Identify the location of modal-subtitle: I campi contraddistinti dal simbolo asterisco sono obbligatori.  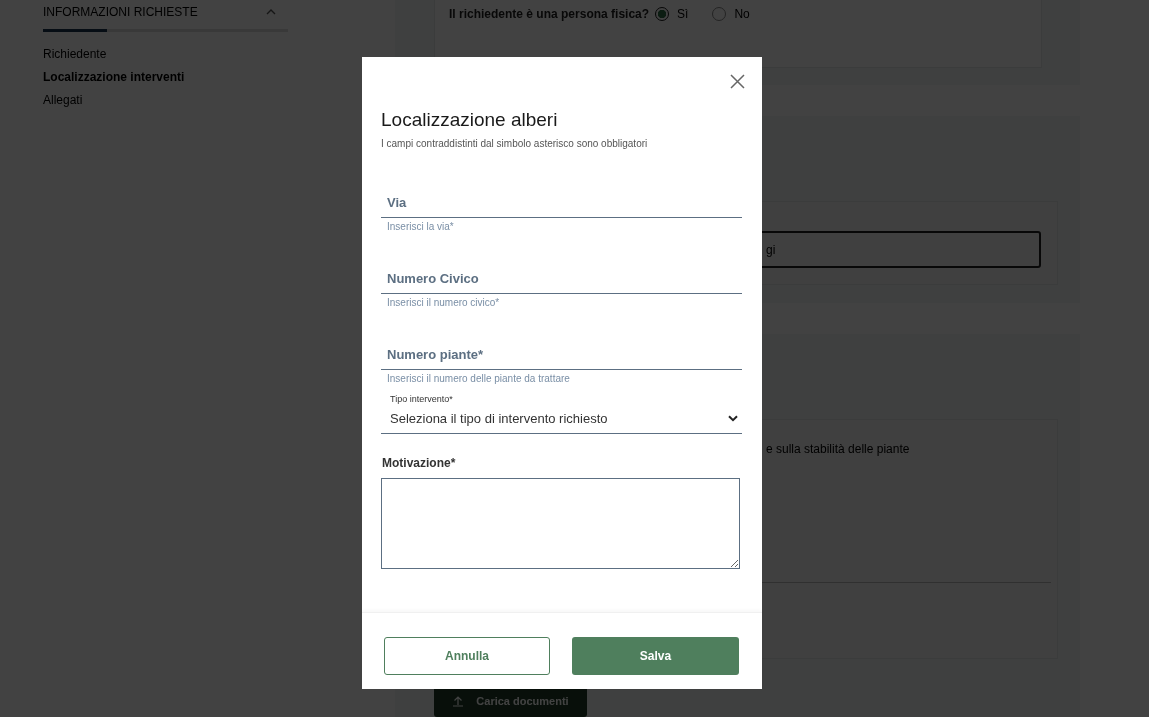
(515, 143).